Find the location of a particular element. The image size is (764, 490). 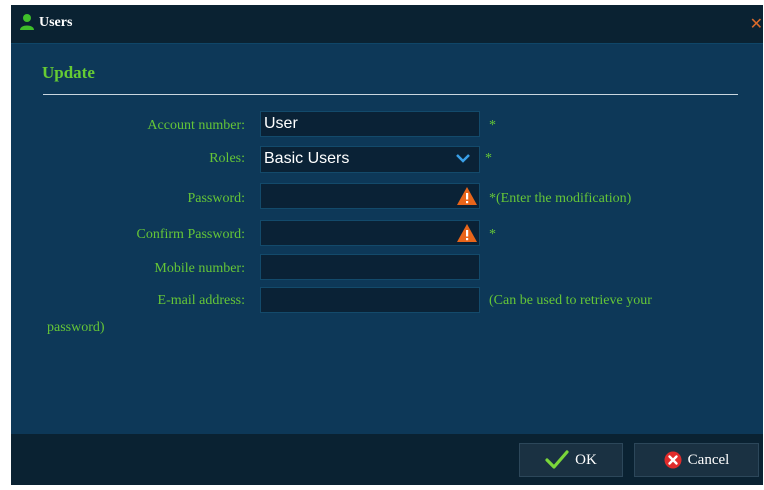

title-bar: Users ✕ is located at coordinates (387, 24).